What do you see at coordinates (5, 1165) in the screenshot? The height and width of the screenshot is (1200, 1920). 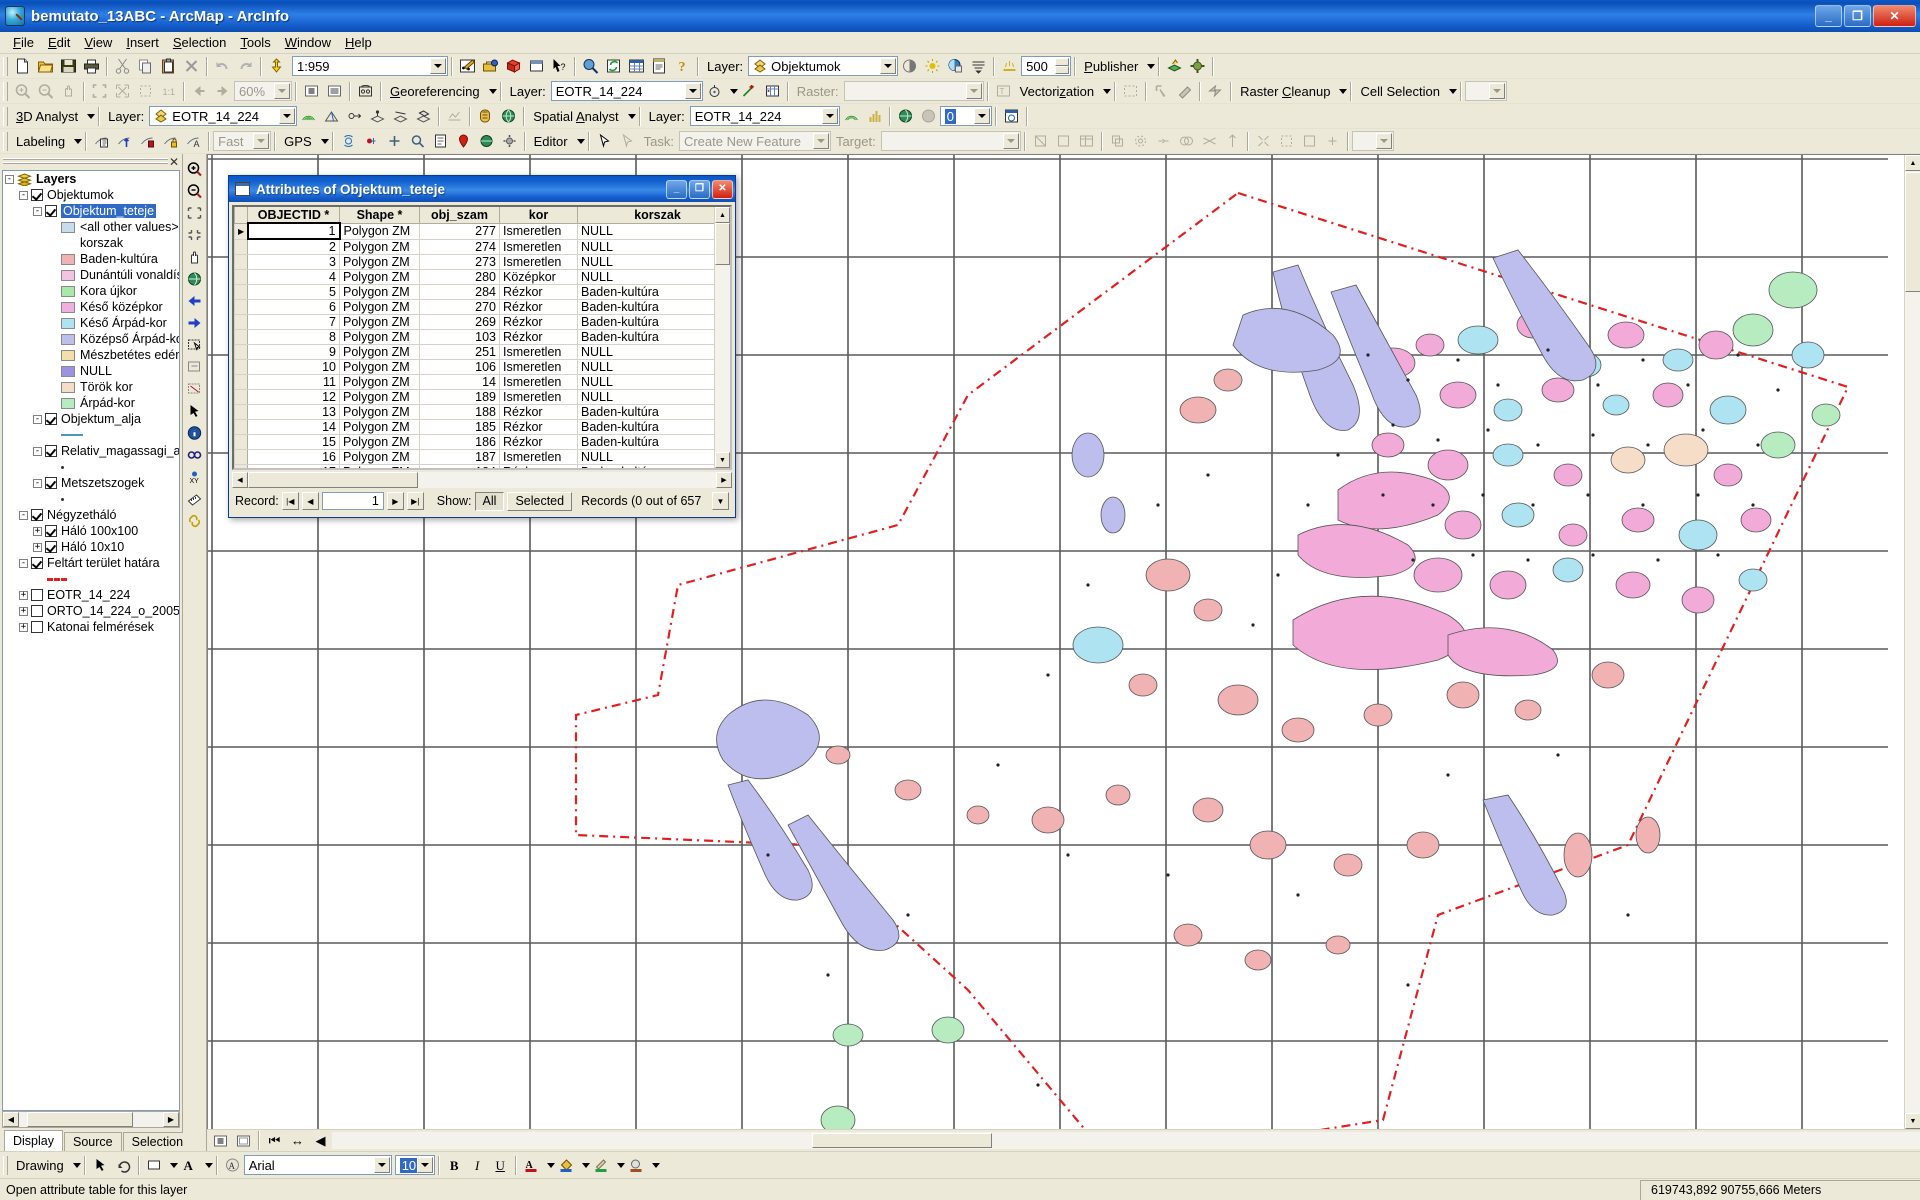 I see `toolbar-grip` at bounding box center [5, 1165].